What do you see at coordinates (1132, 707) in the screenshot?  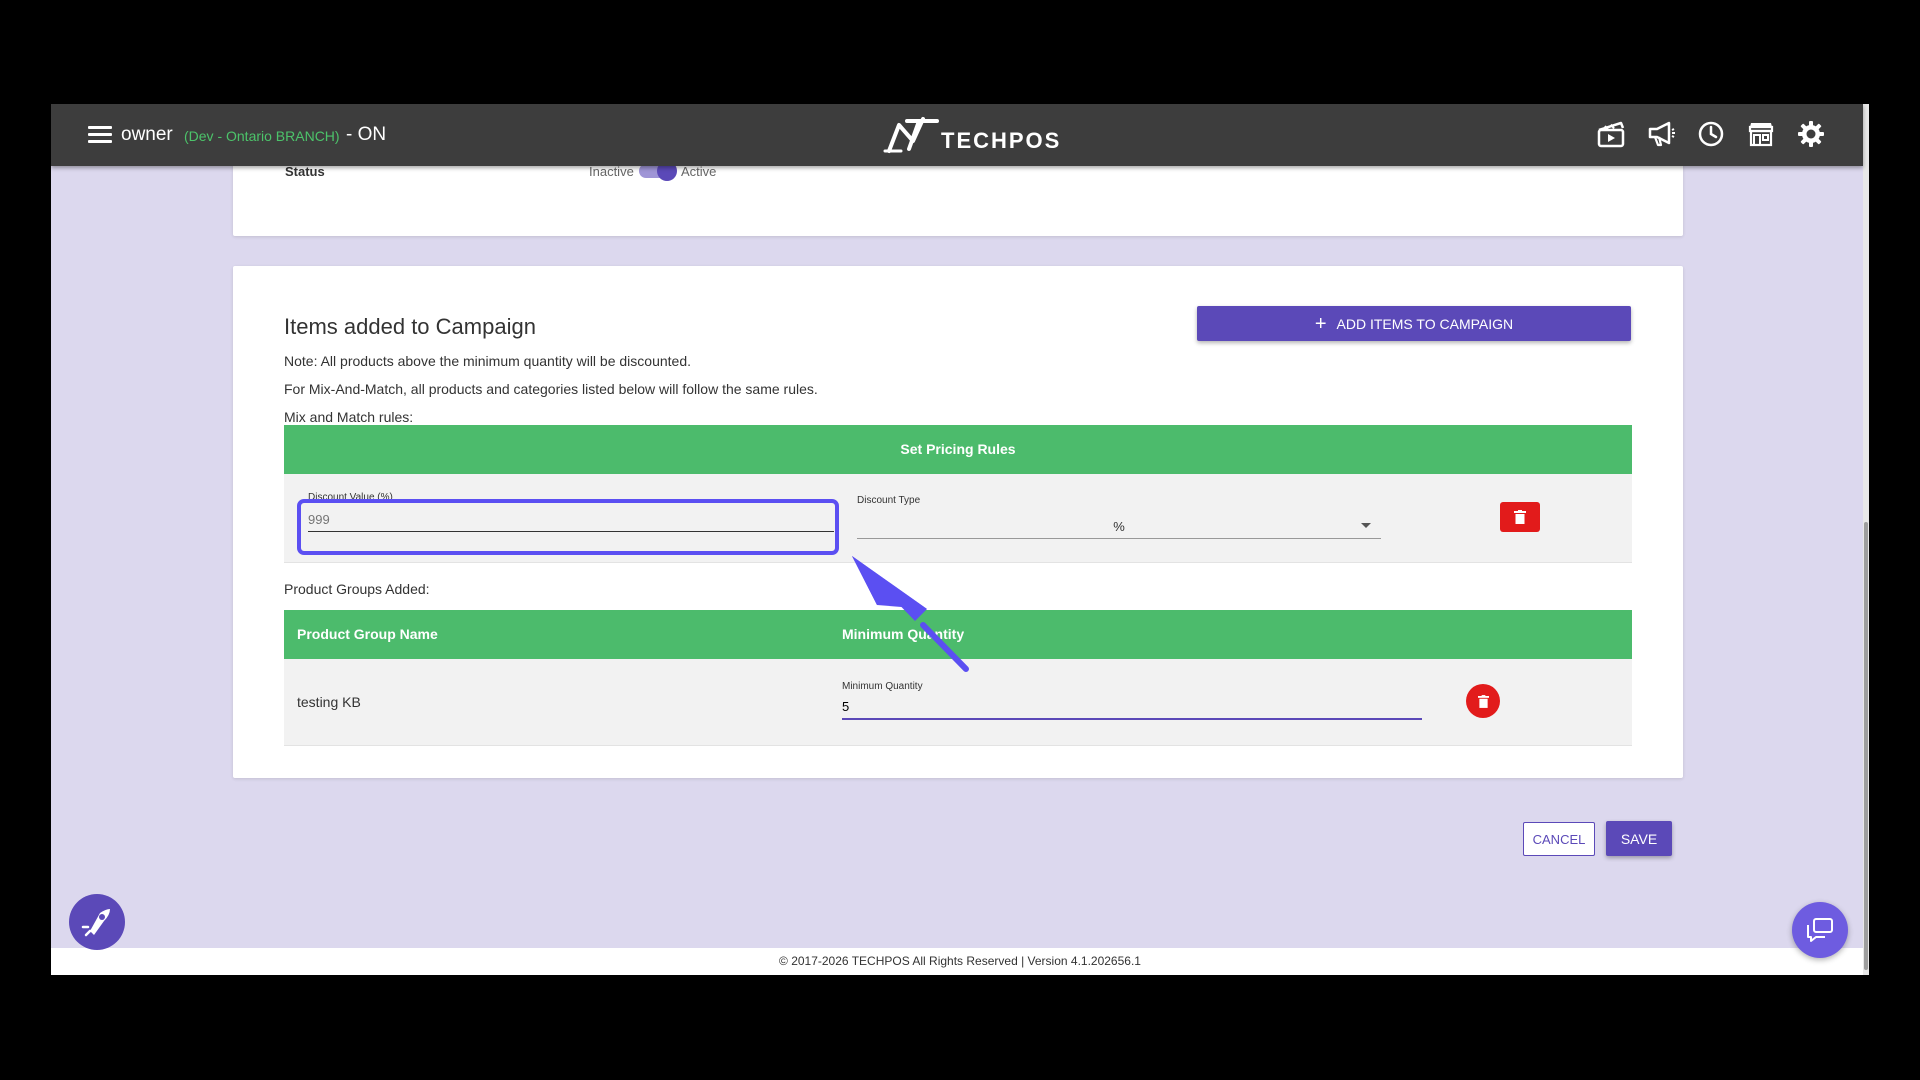 I see `min-qty-input` at bounding box center [1132, 707].